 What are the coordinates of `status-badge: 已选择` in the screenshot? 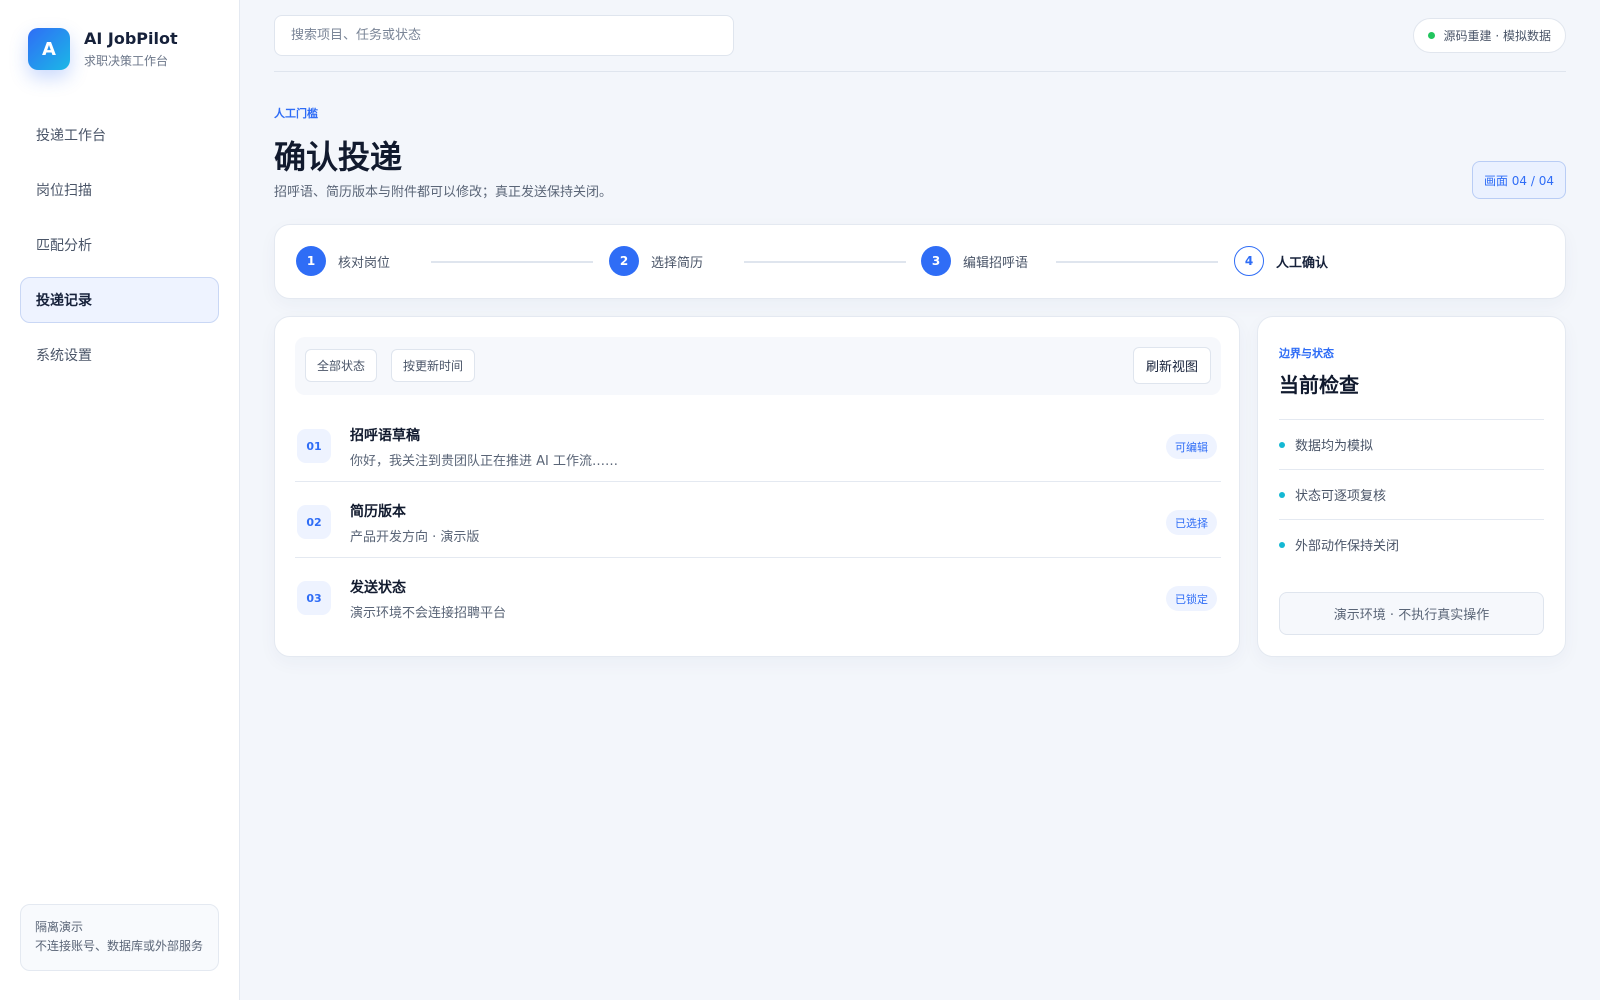 It's located at (1191, 522).